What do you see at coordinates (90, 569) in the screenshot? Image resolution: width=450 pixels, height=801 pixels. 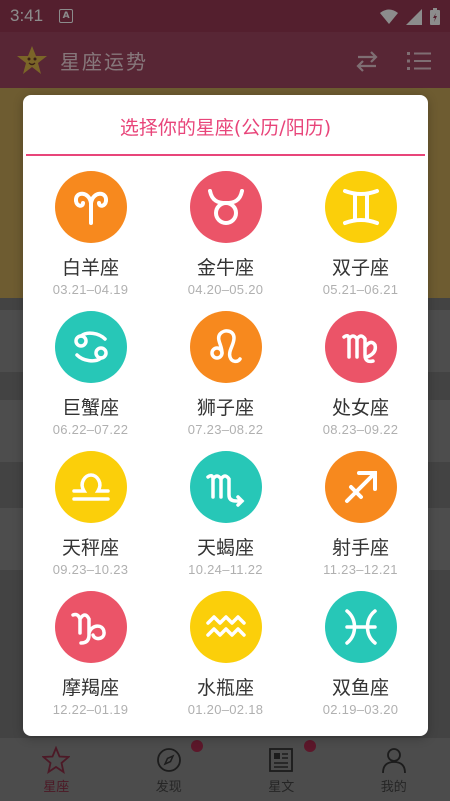 I see `sign-dates: 09.23–10.23` at bounding box center [90, 569].